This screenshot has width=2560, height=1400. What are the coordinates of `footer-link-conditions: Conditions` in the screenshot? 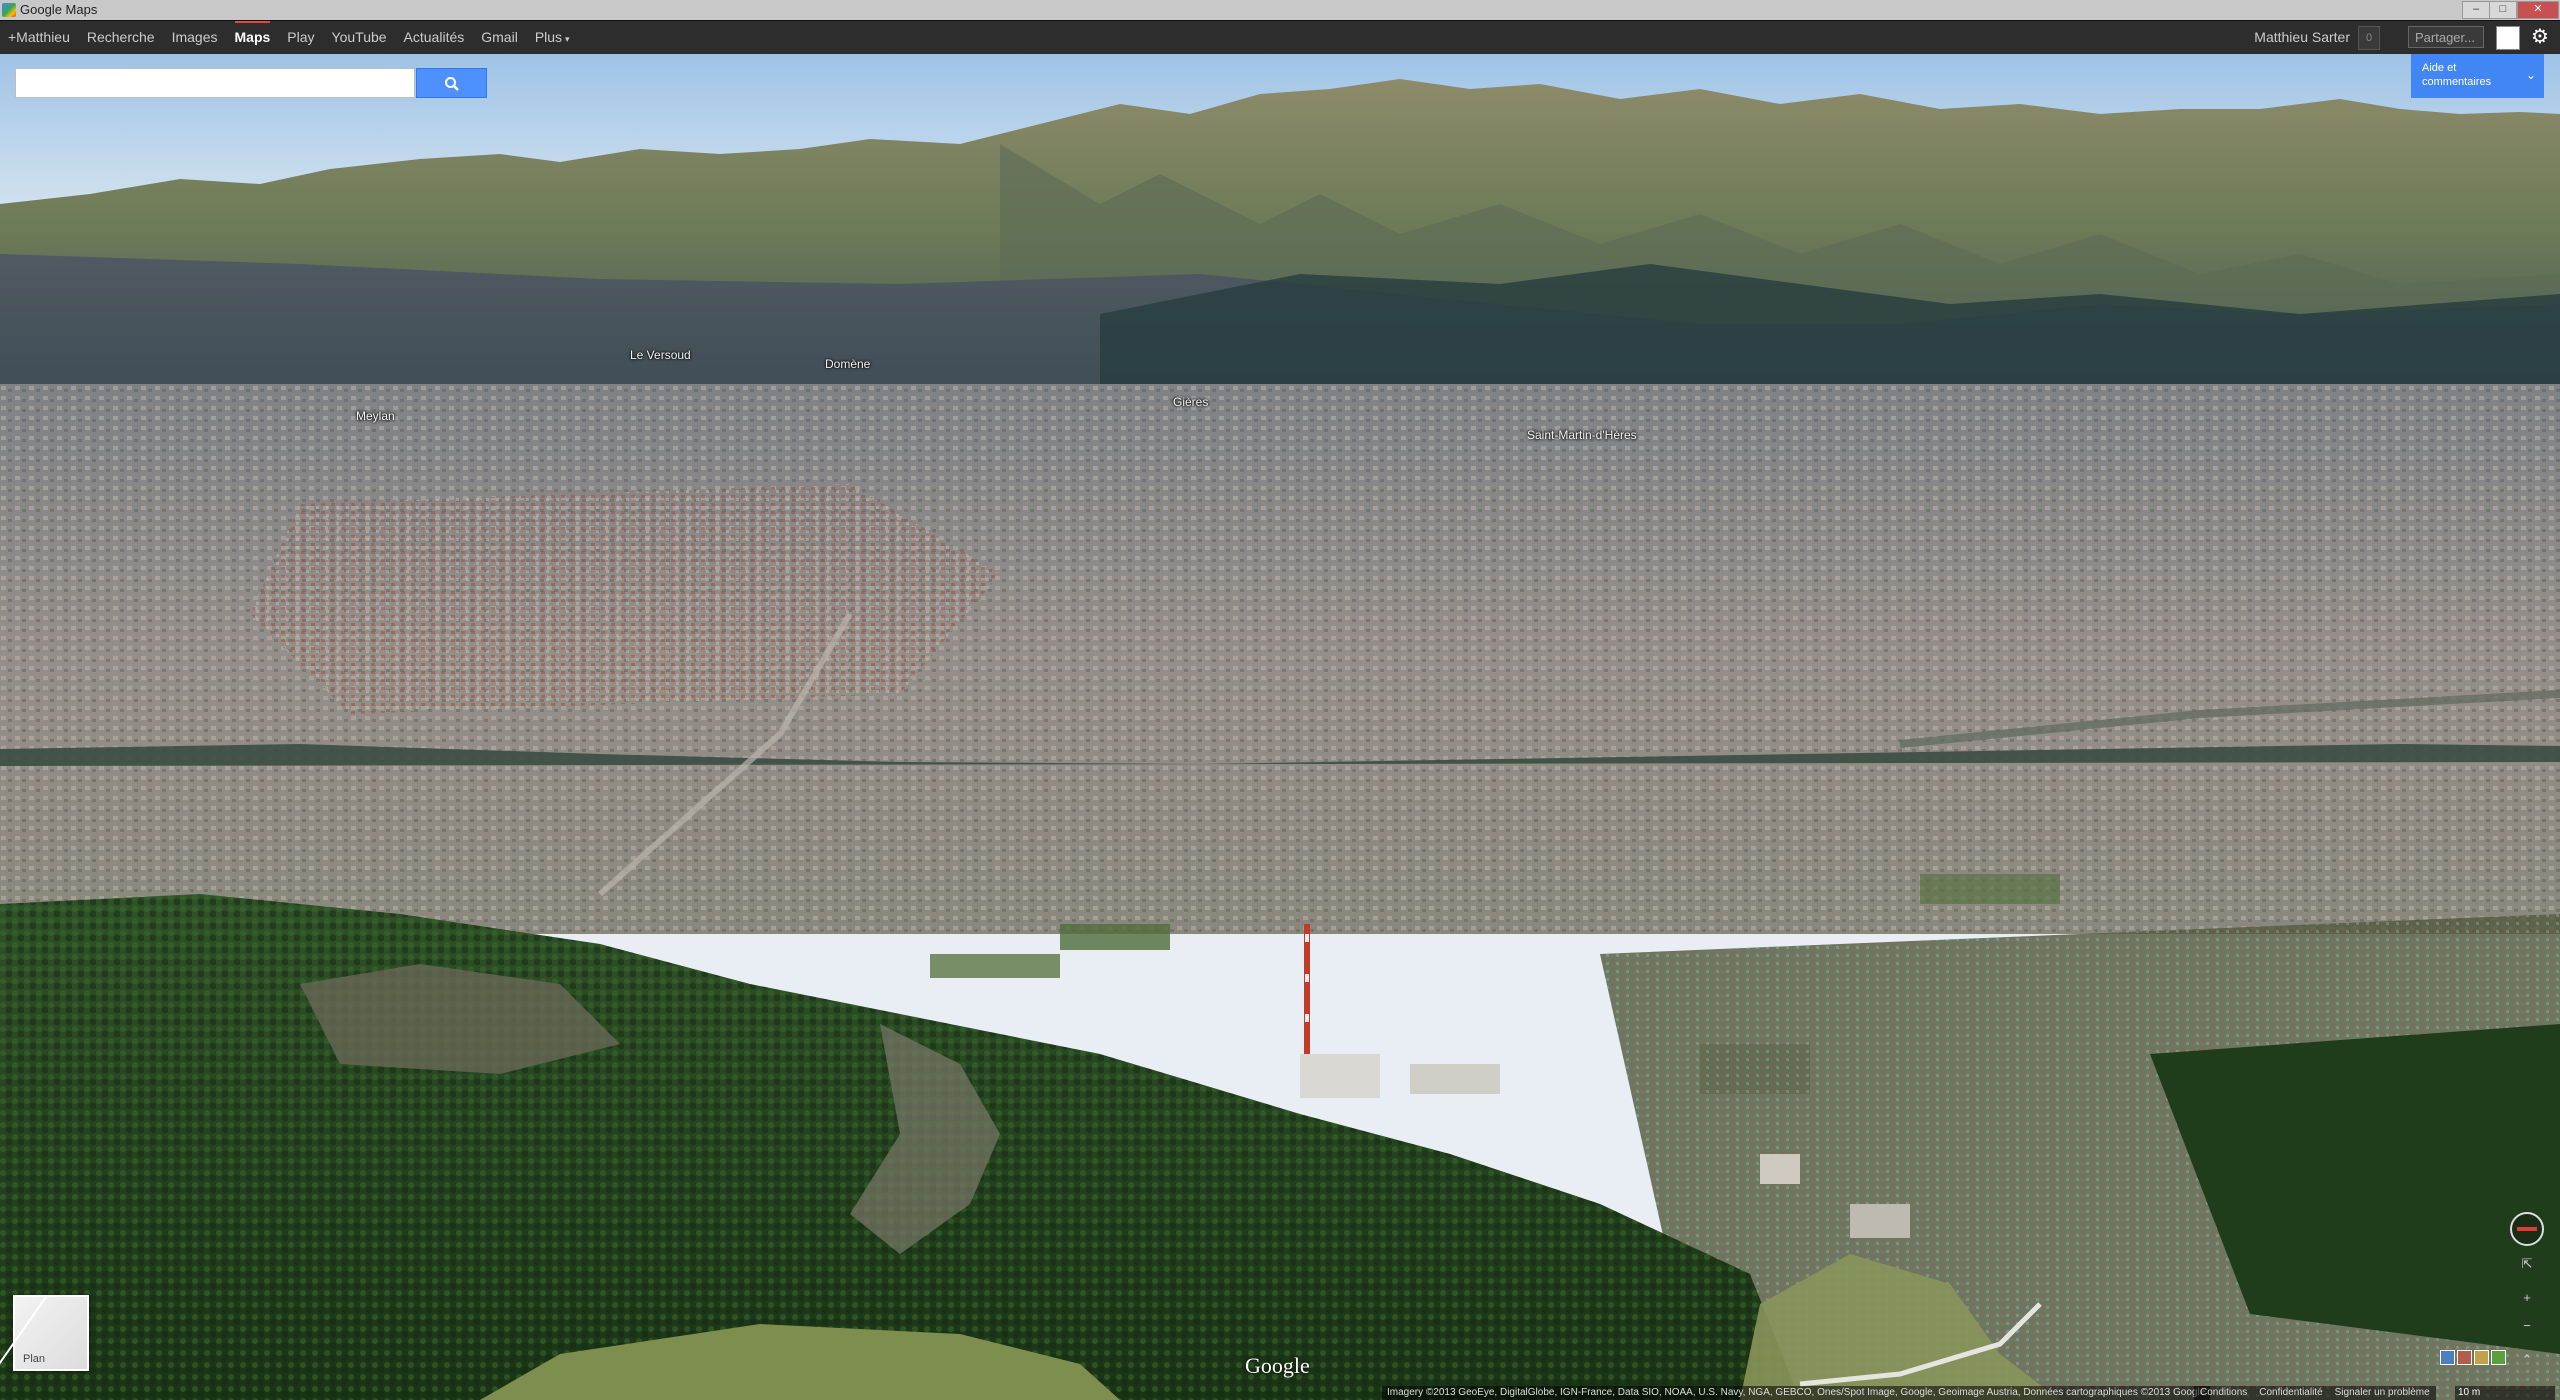 It's located at (2223, 1393).